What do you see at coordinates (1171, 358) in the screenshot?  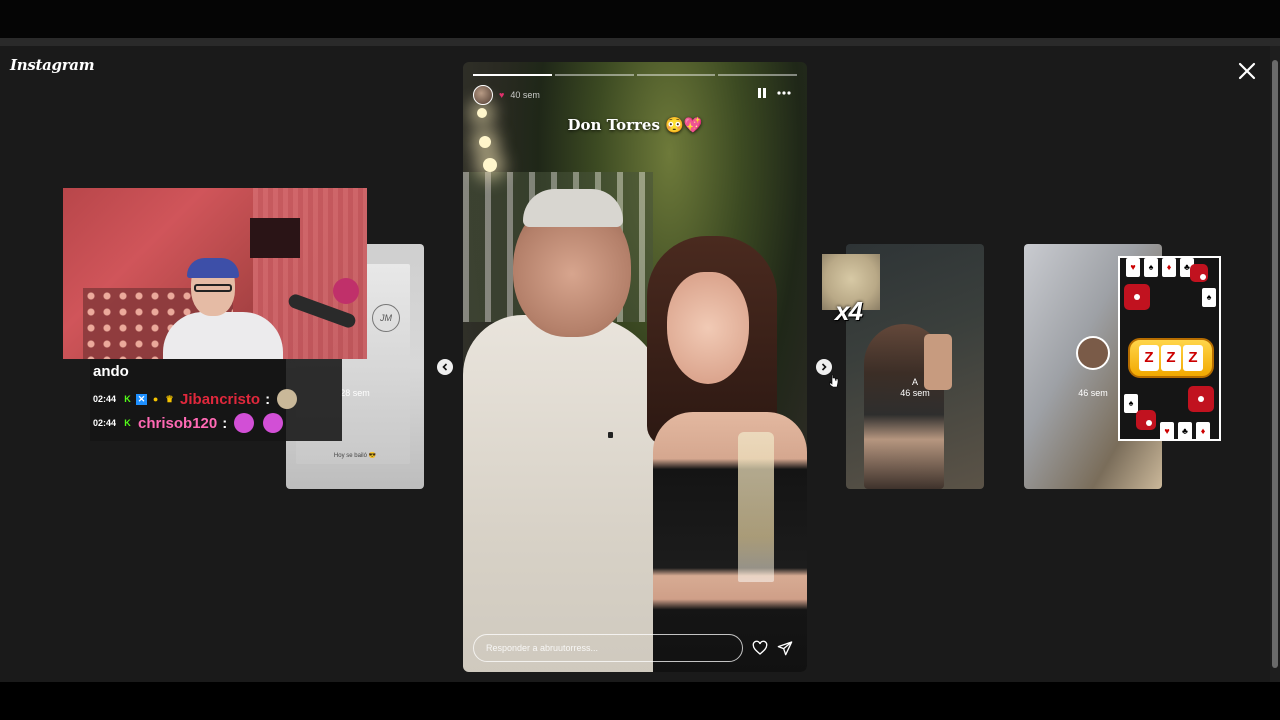 I see `slot-machine-icon: Z Z Z` at bounding box center [1171, 358].